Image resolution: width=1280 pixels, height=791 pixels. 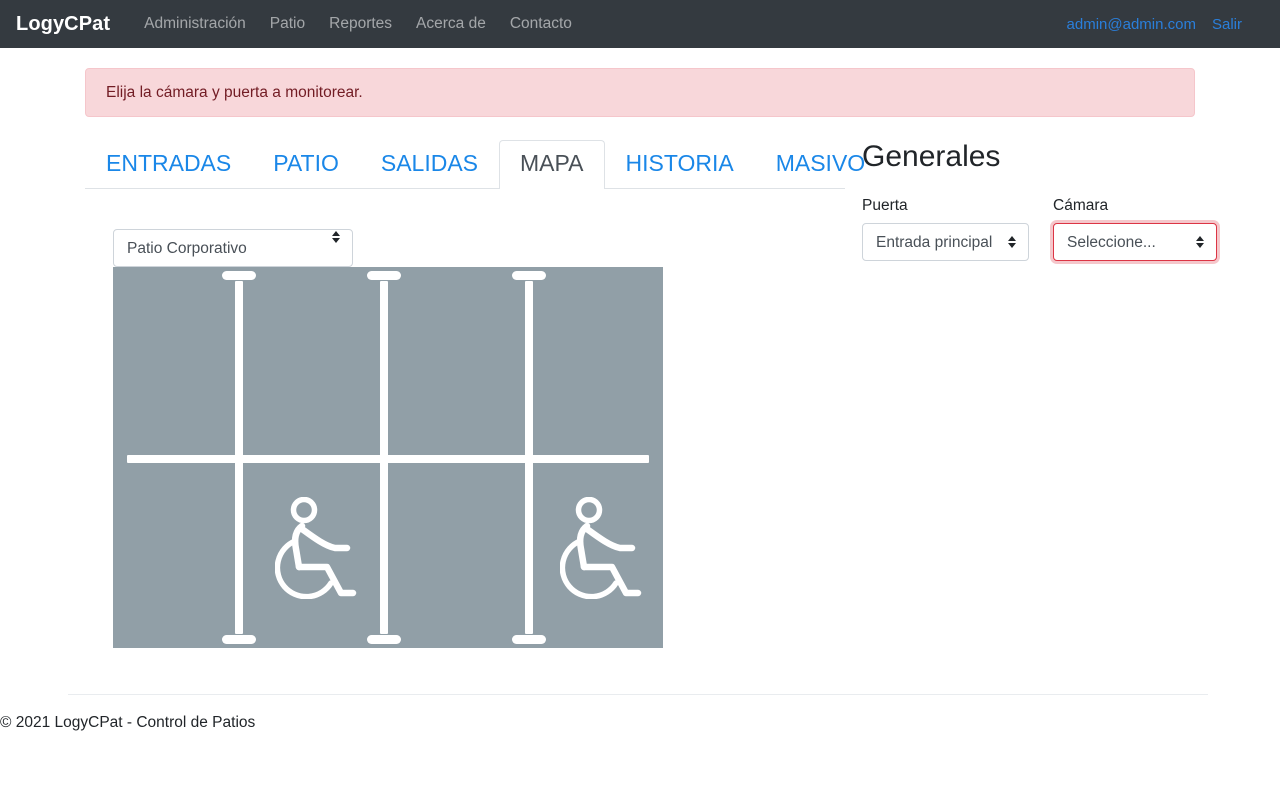 What do you see at coordinates (451, 24) in the screenshot?
I see `nav-item-acerca-de: Acerca de` at bounding box center [451, 24].